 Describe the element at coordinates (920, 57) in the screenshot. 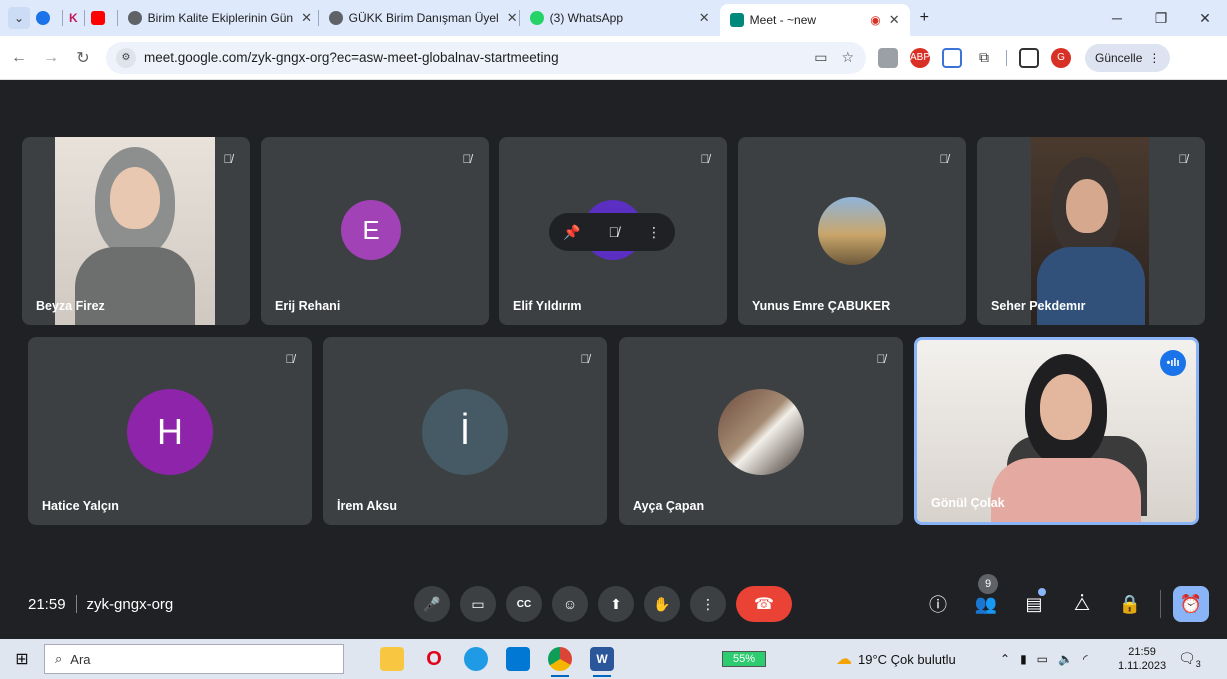

I see `adblock-icon: ABP` at that location.